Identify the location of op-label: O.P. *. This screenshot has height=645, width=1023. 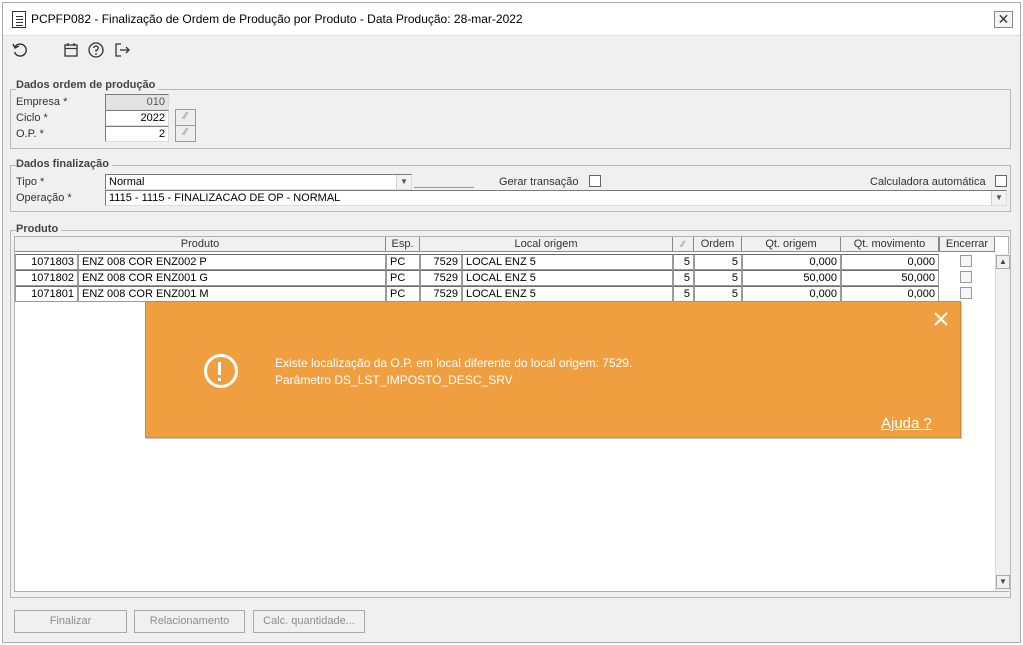
(30, 134).